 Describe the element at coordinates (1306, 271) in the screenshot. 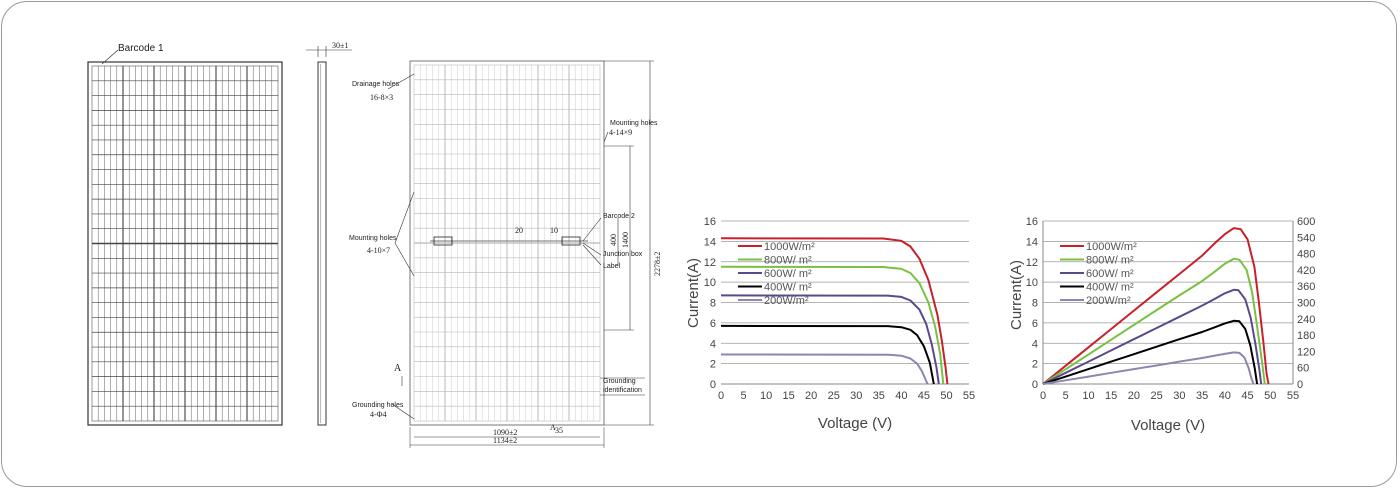

I see `y2-tick-label: 420` at that location.